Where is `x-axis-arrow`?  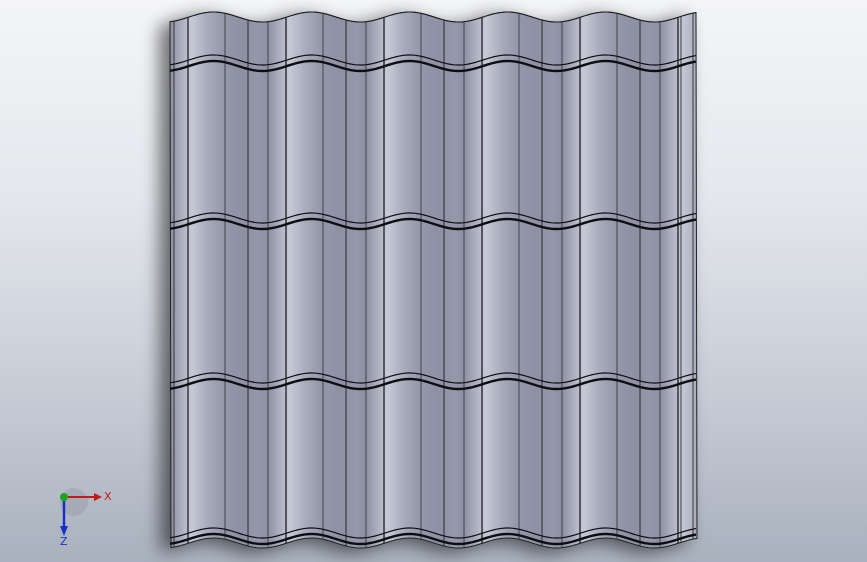 x-axis-arrow is located at coordinates (98, 497).